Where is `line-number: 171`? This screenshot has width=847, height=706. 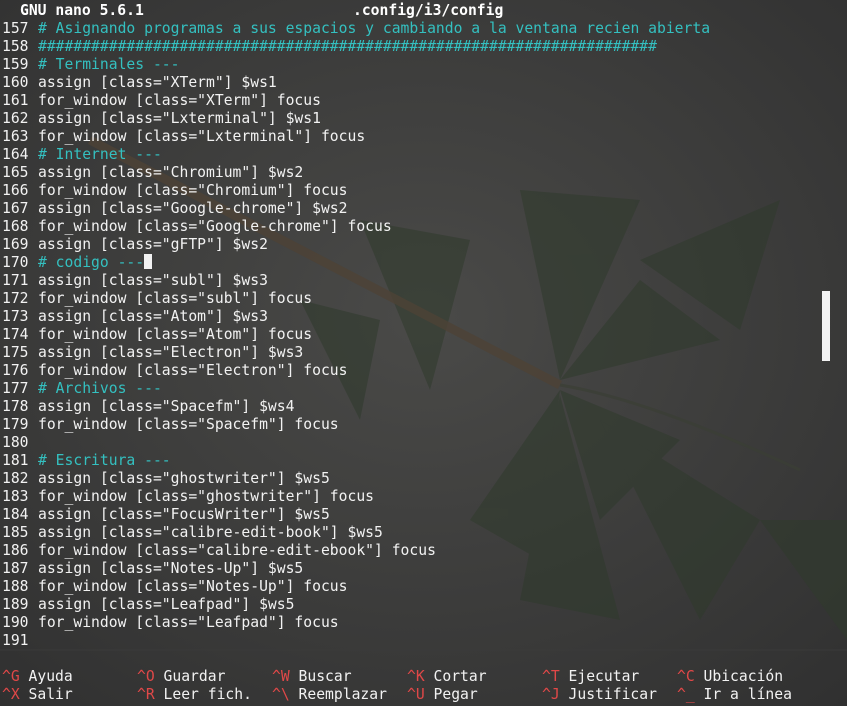
line-number: 171 is located at coordinates (15, 280).